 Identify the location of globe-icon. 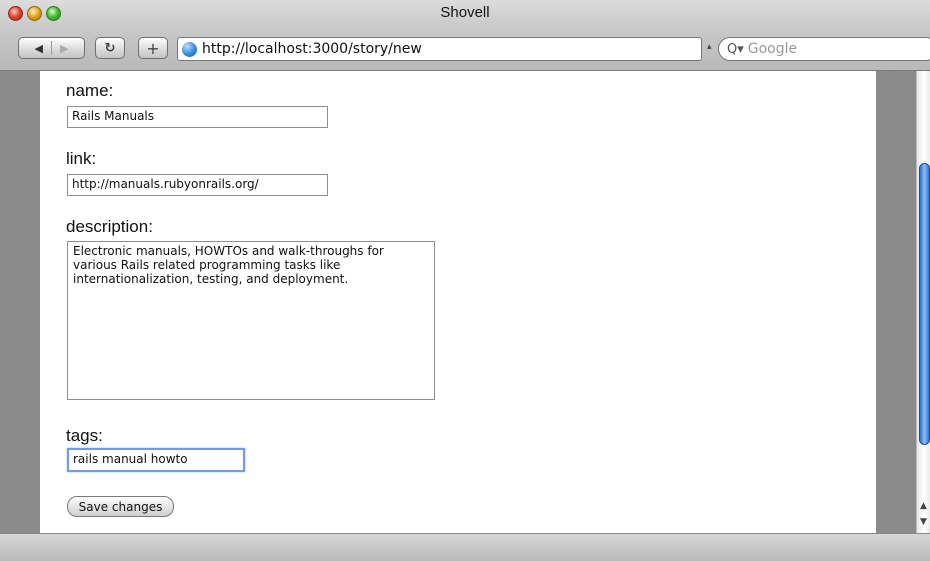
(189, 49).